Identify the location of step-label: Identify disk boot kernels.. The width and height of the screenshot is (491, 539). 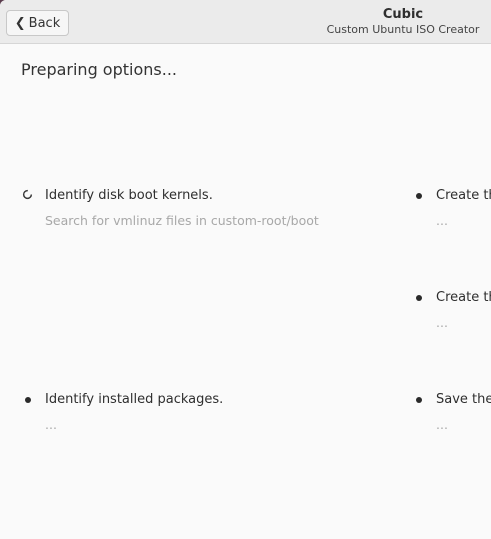
(129, 195).